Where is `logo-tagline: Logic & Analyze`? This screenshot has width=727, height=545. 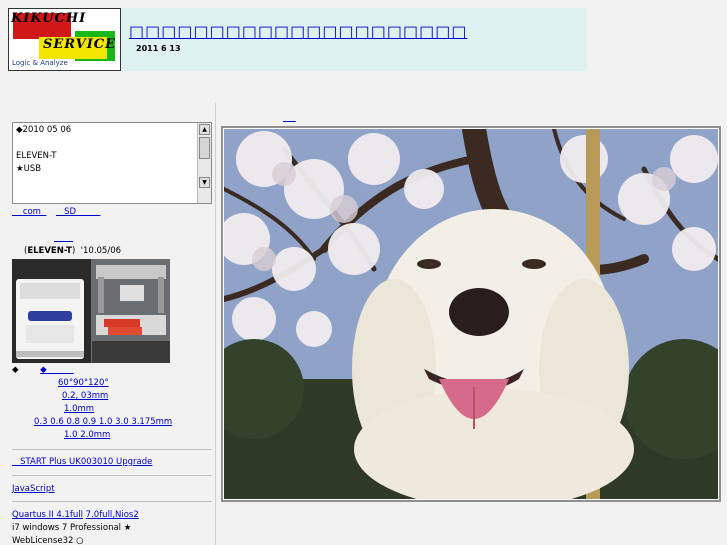 logo-tagline: Logic & Analyze is located at coordinates (40, 63).